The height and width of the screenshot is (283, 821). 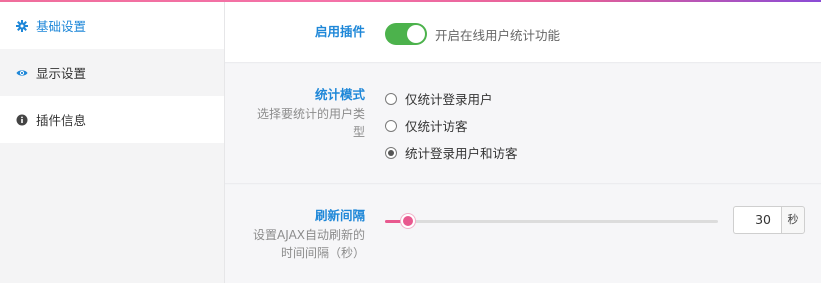 I want to click on enable-plugin-description: 开启在线用户统计功能, so click(x=498, y=35).